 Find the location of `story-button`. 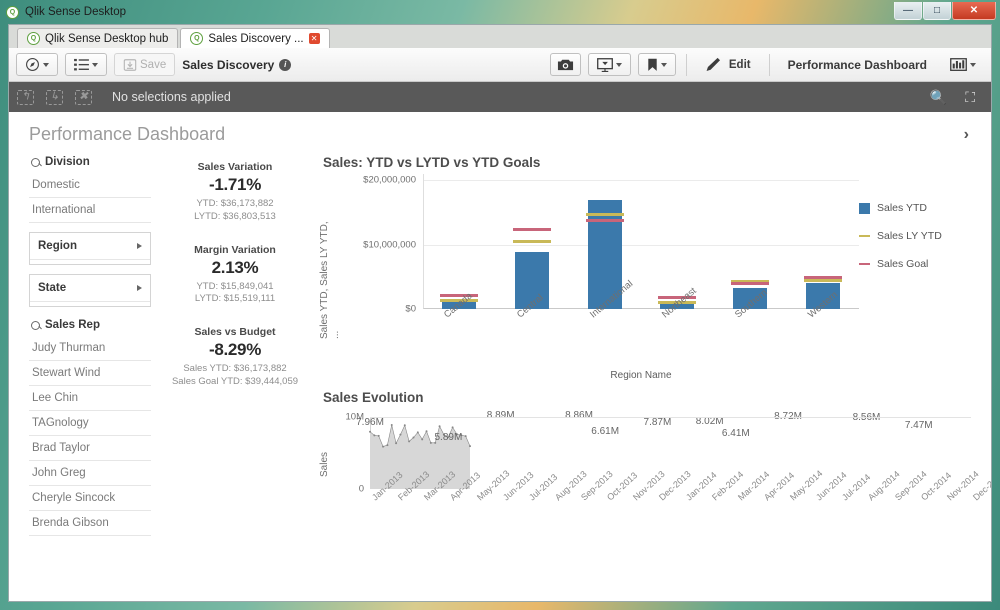

story-button is located at coordinates (609, 64).